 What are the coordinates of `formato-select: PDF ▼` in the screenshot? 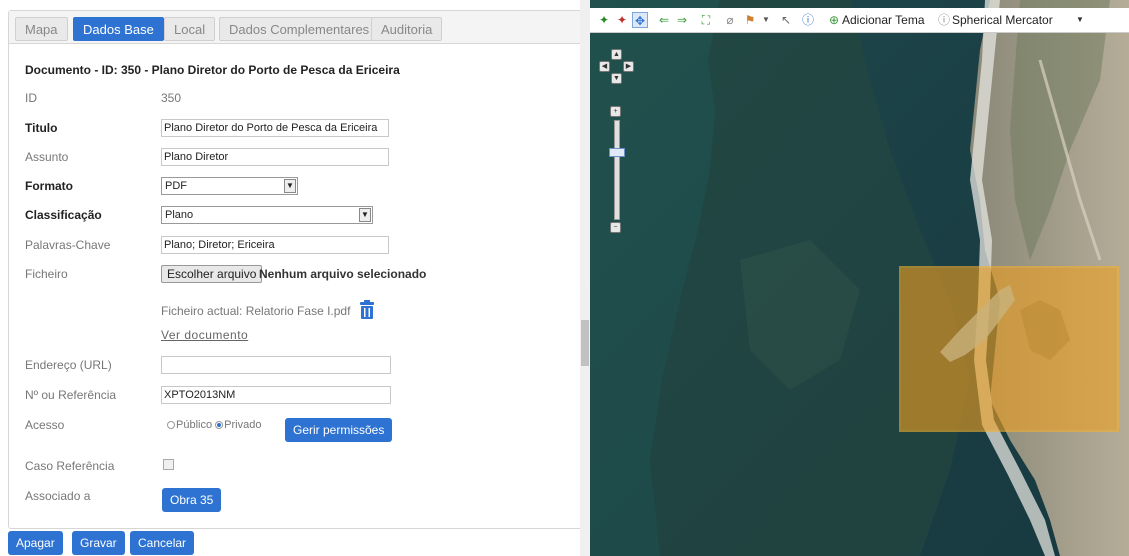 It's located at (229, 186).